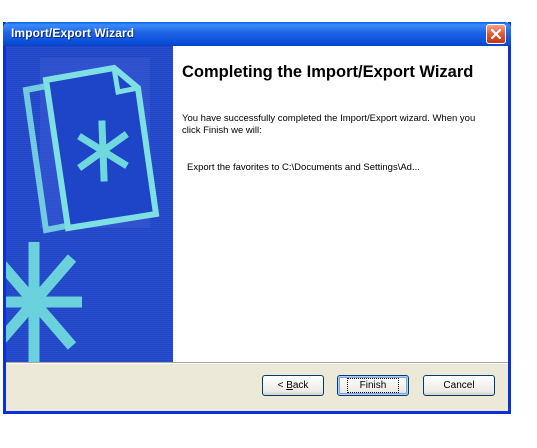 This screenshot has width=537, height=448. I want to click on close-button, so click(496, 34).